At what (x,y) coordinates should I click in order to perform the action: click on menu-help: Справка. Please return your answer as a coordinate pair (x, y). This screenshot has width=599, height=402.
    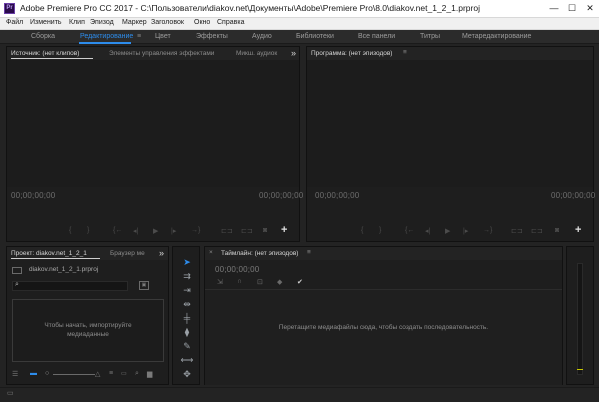
    Looking at the image, I should click on (230, 22).